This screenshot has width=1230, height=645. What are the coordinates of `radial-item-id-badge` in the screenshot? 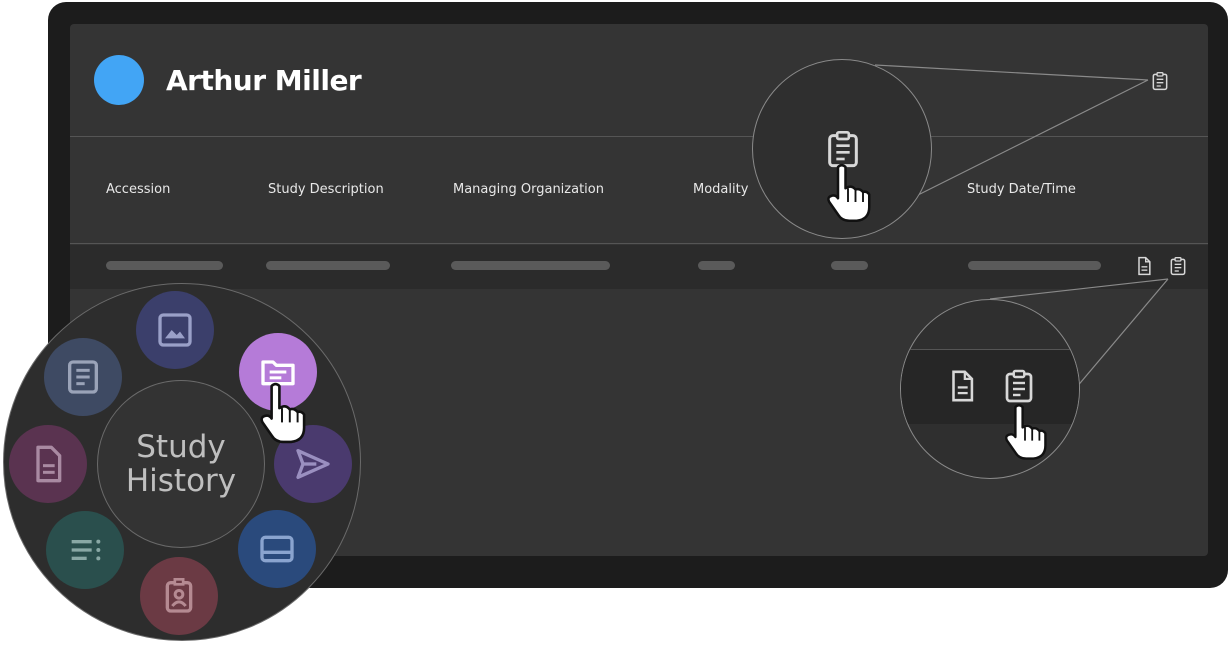 It's located at (179, 596).